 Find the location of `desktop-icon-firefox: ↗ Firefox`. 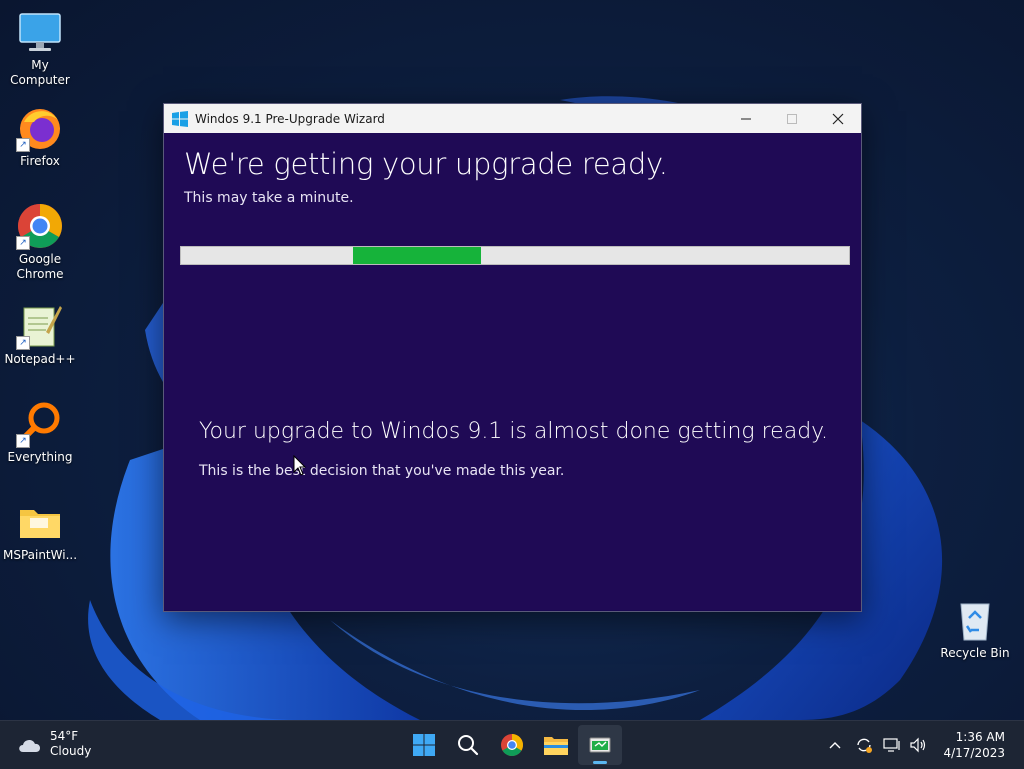

desktop-icon-firefox: ↗ Firefox is located at coordinates (40, 136).